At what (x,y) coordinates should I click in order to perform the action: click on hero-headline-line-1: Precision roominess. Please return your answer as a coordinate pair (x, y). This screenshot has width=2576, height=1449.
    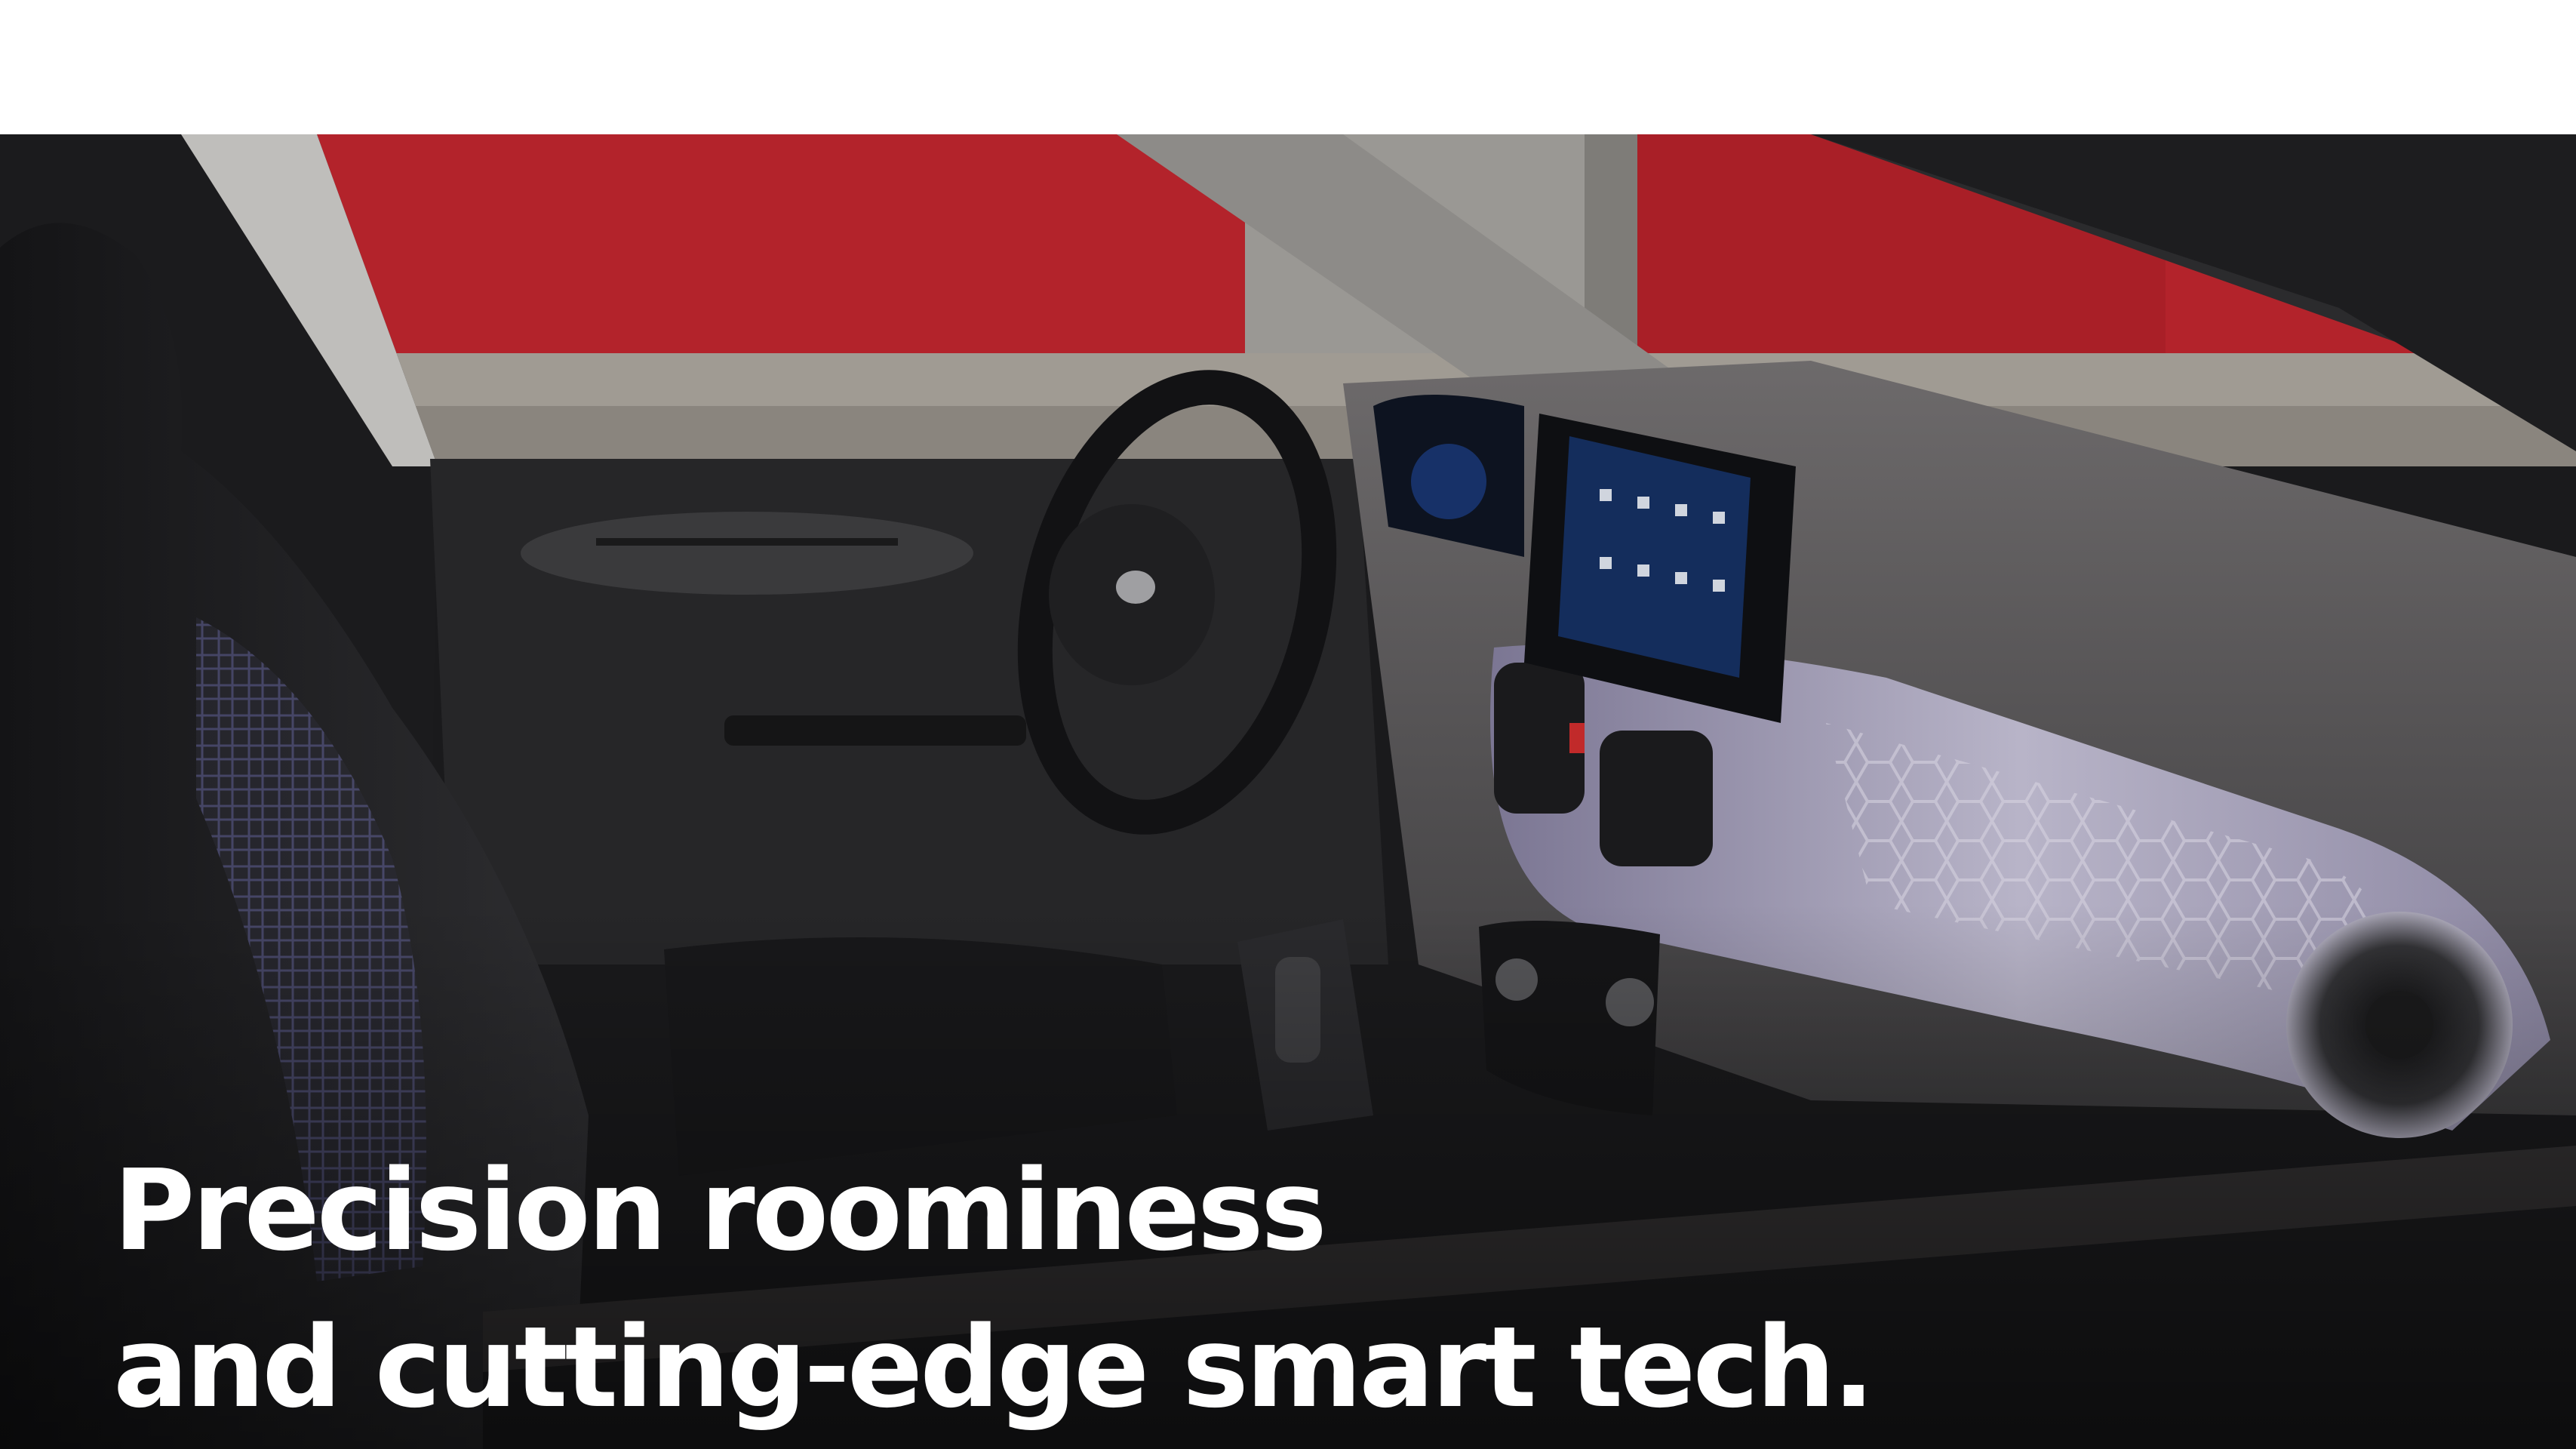
    Looking at the image, I should click on (720, 1210).